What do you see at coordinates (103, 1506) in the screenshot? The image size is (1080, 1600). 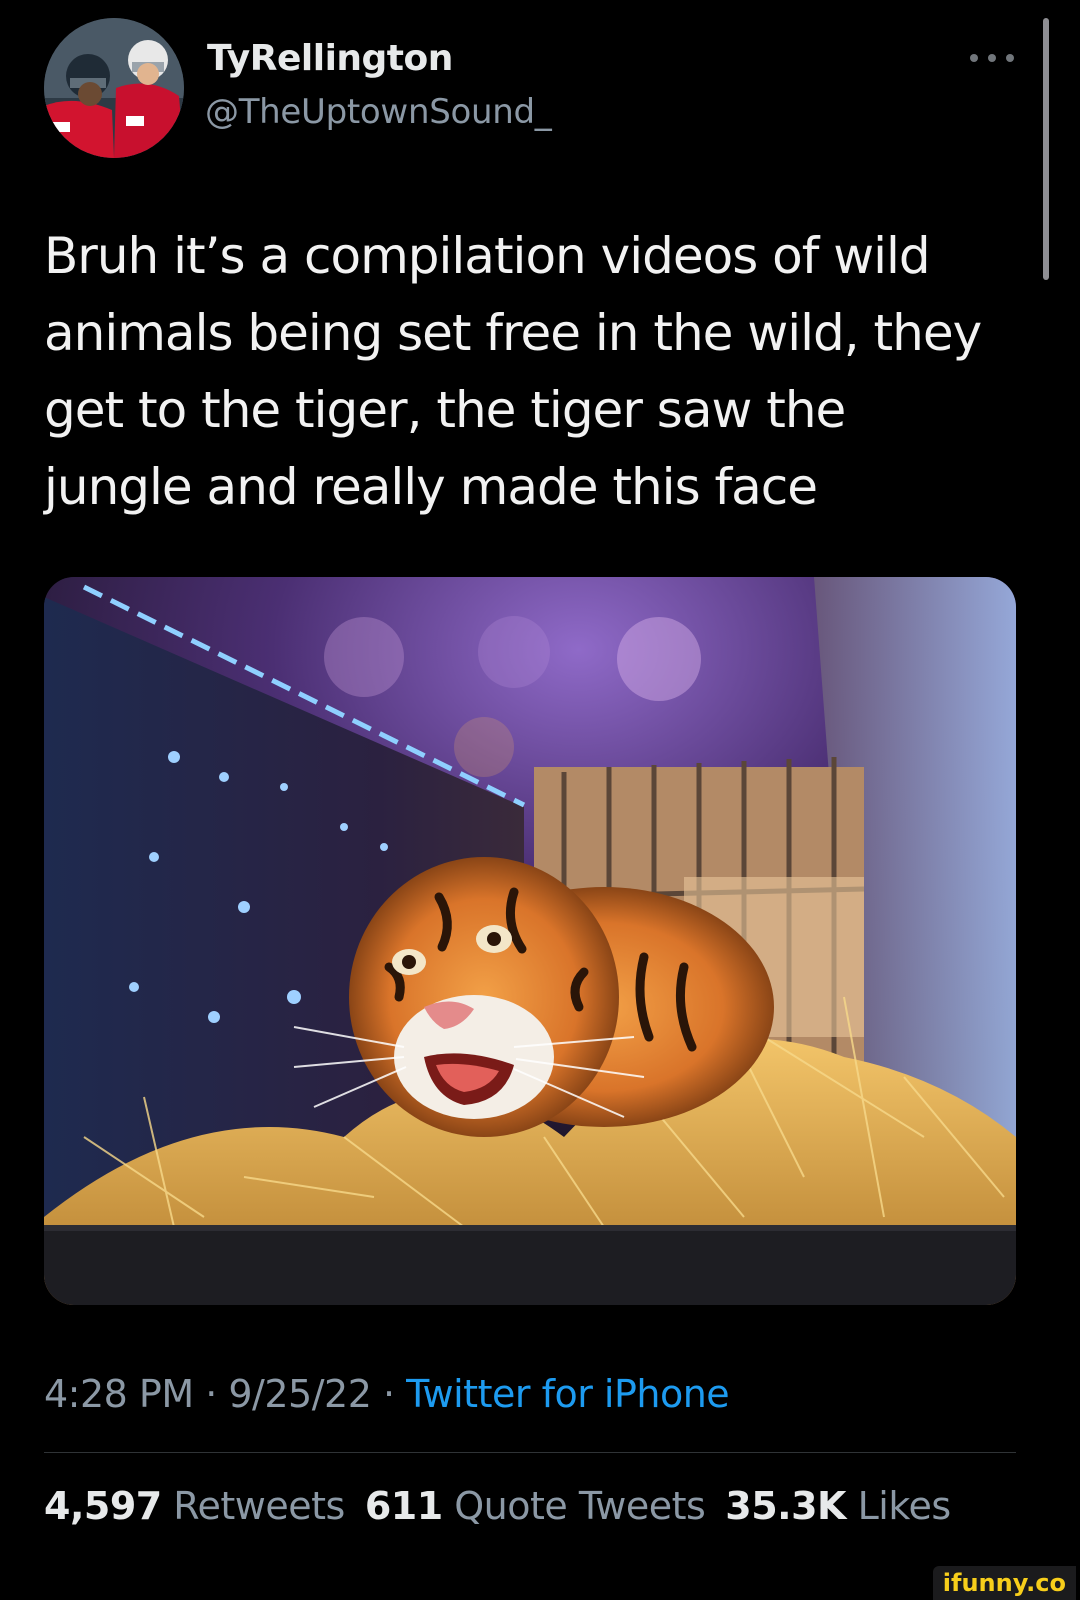 I see `retweets-count: 4,597` at bounding box center [103, 1506].